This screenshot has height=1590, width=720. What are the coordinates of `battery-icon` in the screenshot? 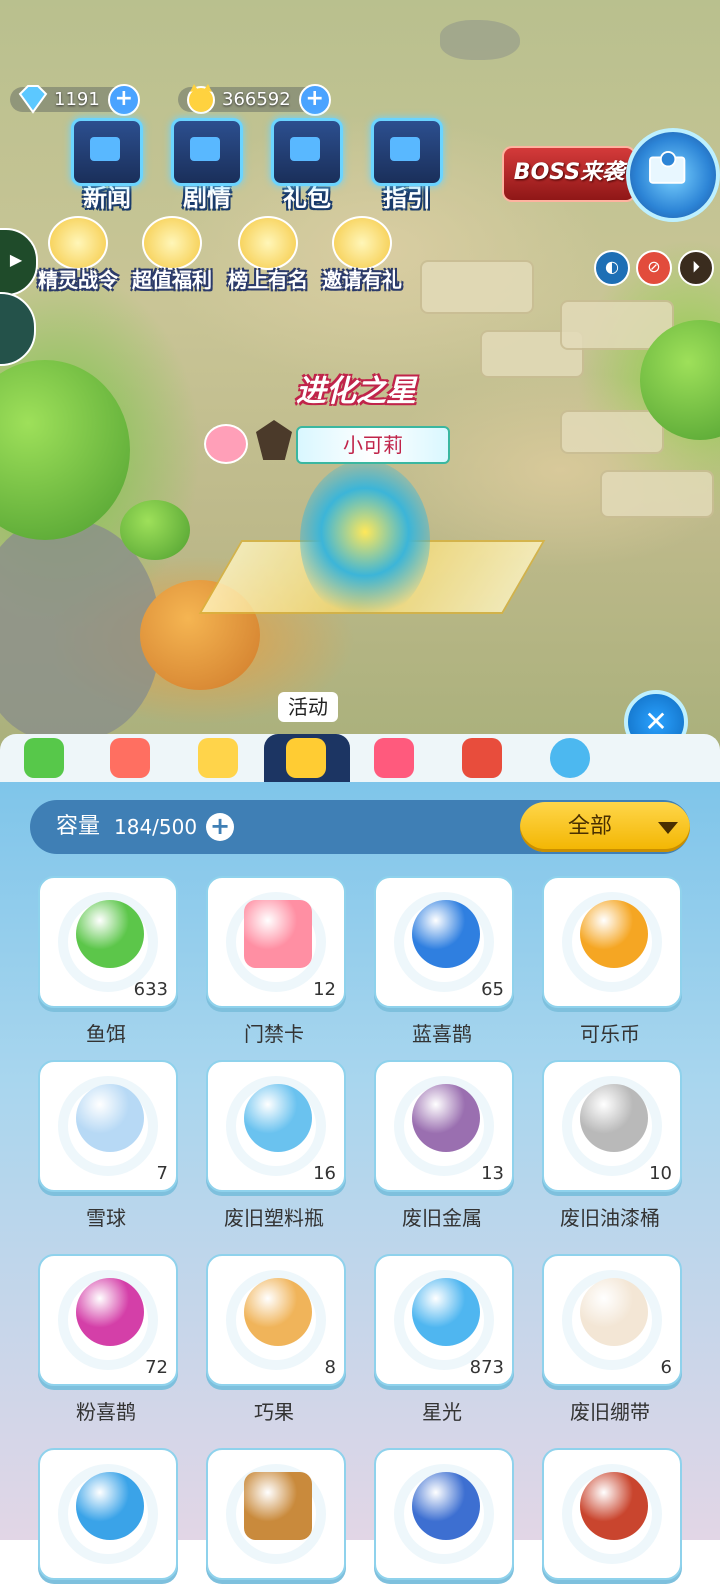 It's located at (44, 758).